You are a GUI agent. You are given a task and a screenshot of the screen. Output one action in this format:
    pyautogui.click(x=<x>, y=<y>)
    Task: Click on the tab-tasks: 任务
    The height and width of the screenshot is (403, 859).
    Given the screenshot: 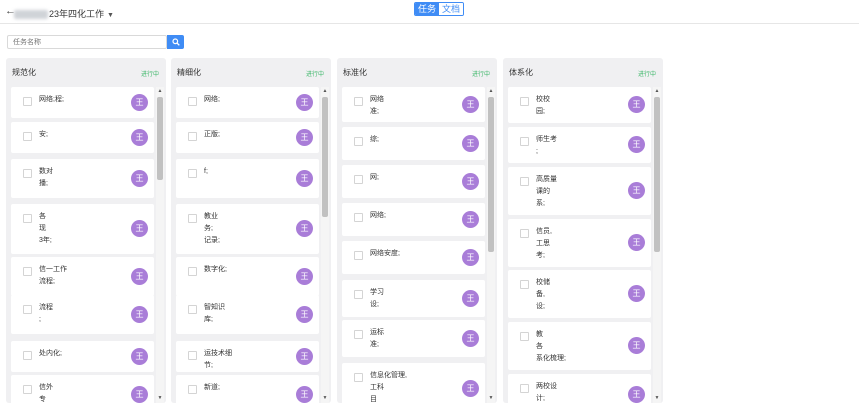 What is the action you would take?
    pyautogui.click(x=427, y=9)
    